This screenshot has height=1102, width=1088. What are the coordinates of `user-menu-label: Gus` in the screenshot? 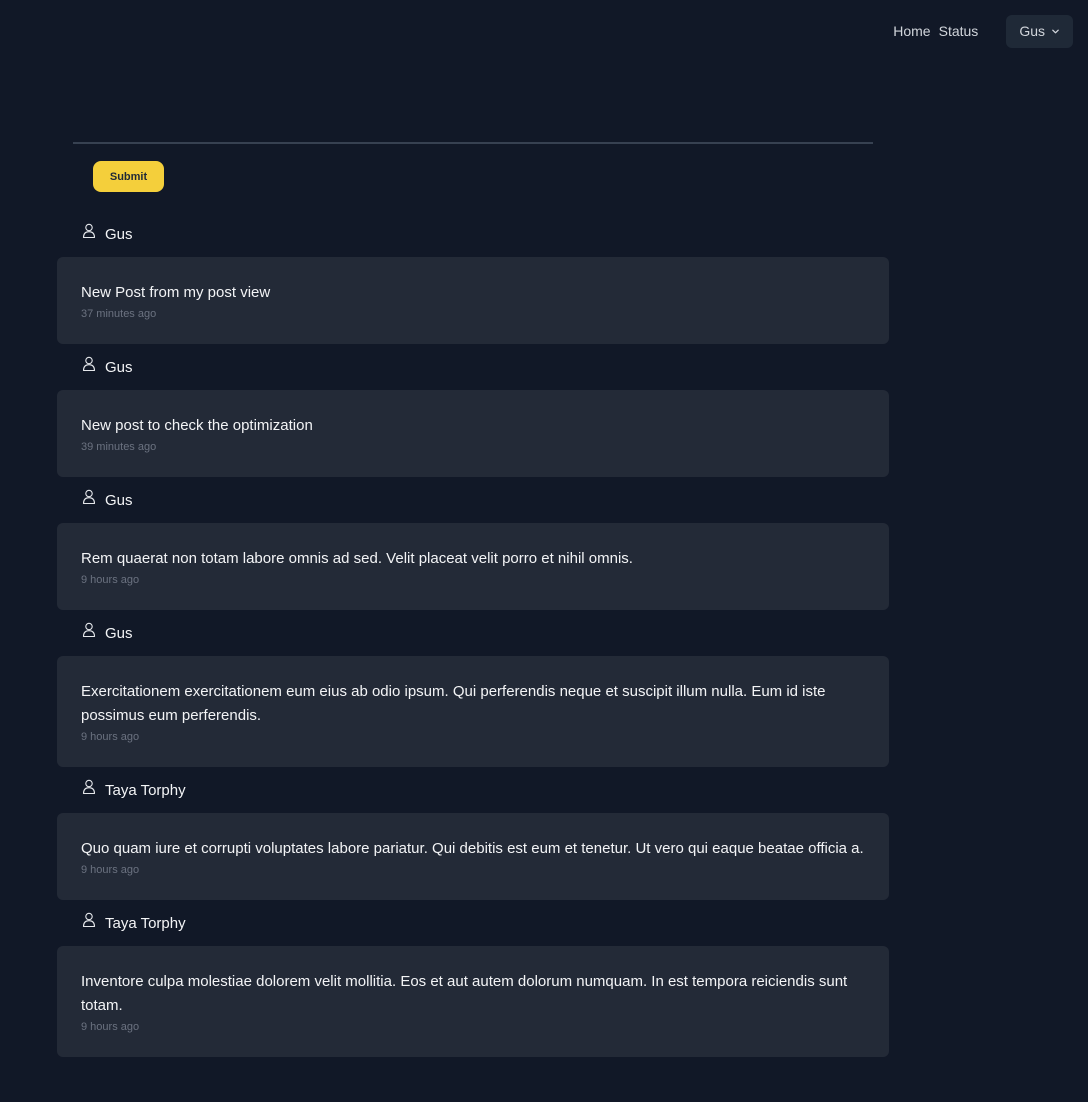 It's located at (1032, 31).